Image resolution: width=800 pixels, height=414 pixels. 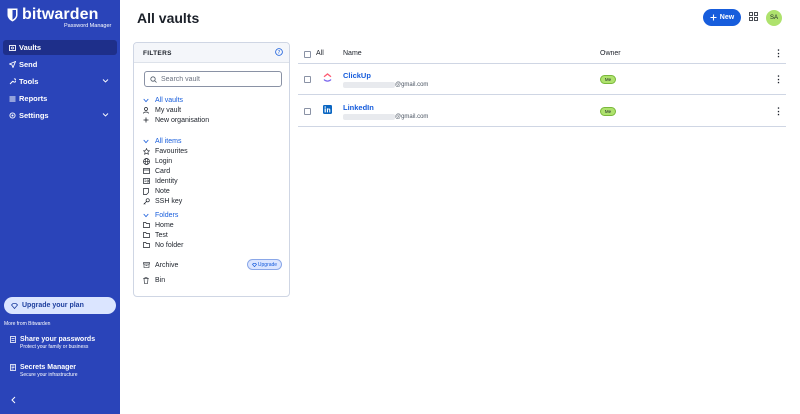 I want to click on item-email: @gmail.com, so click(x=412, y=85).